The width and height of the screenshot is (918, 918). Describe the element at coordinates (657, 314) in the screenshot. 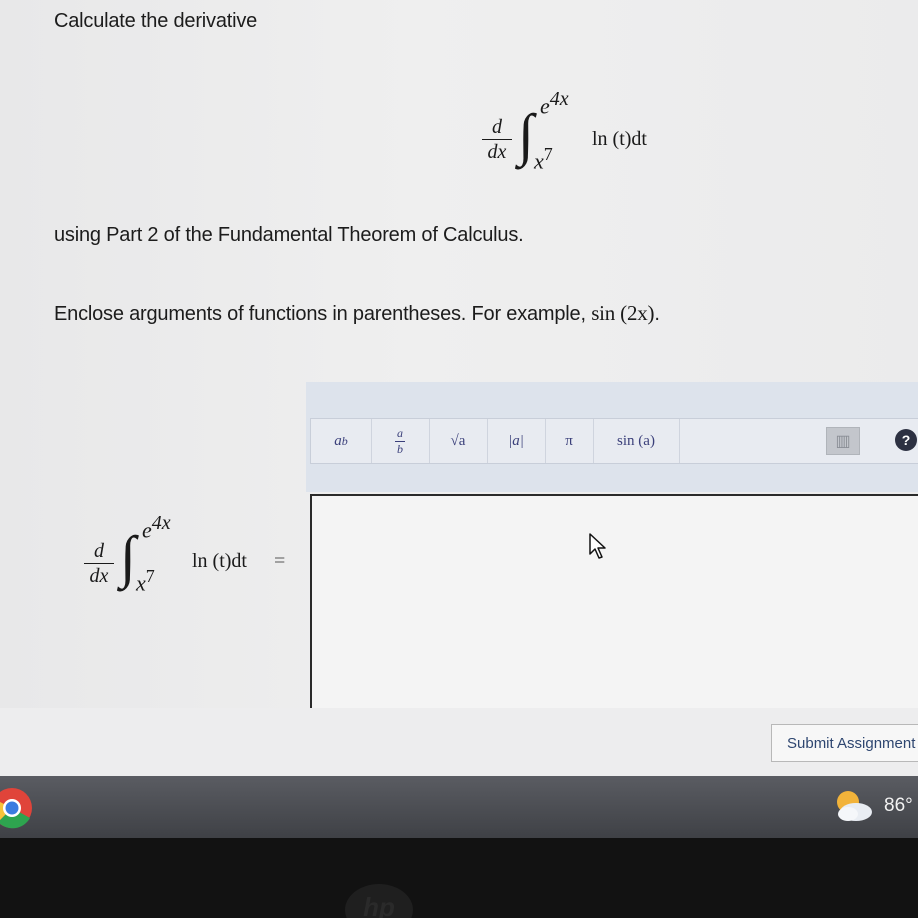

I see `hint-suffix: .` at that location.